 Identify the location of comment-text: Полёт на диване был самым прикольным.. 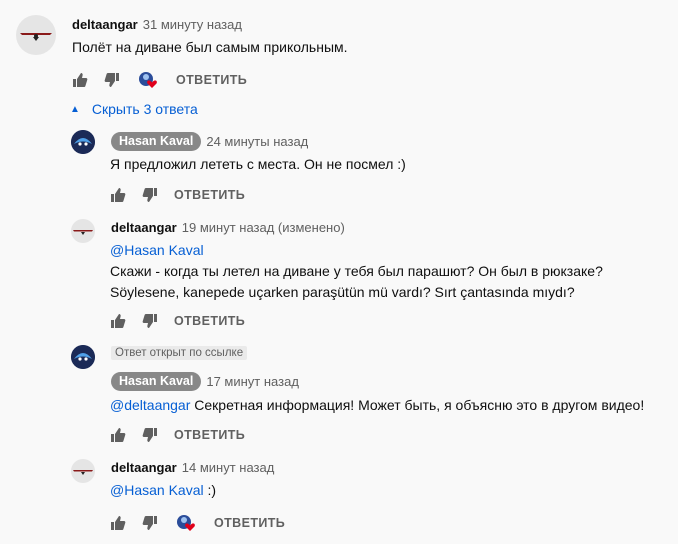
(210, 47).